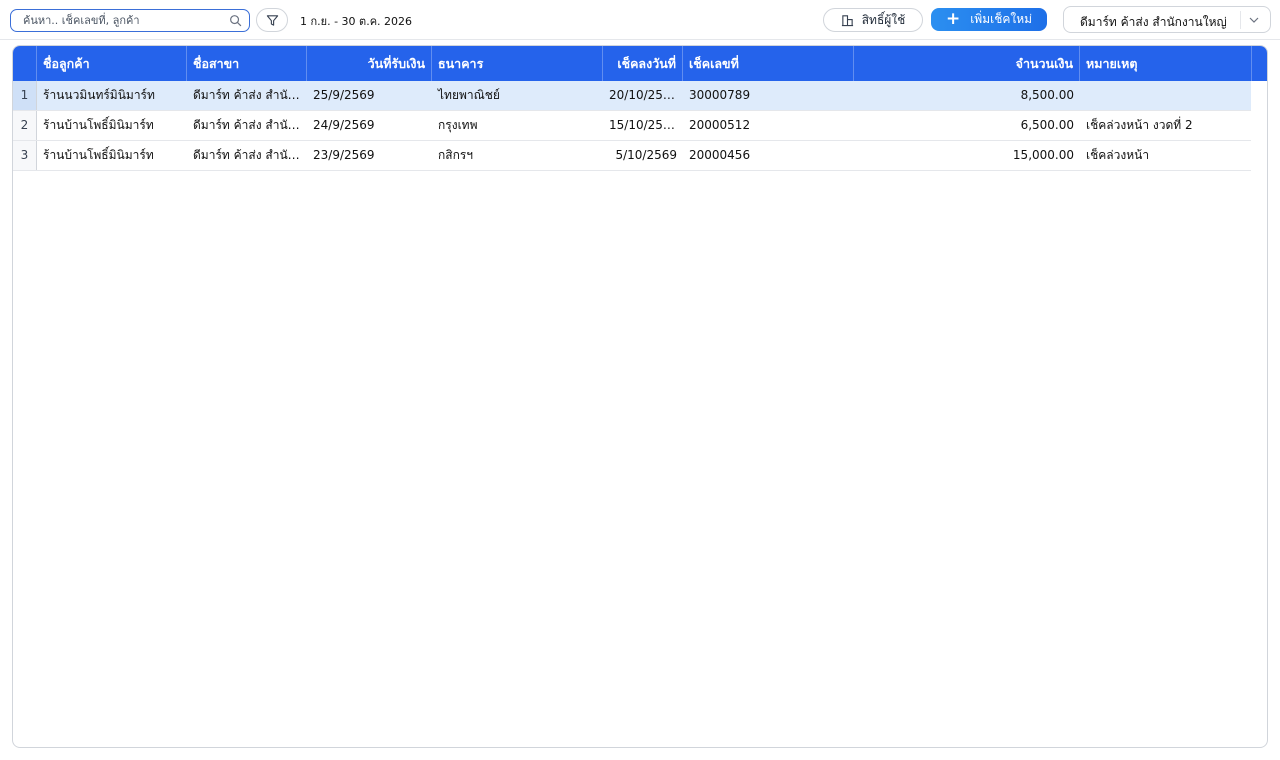 The width and height of the screenshot is (1280, 760). I want to click on permissions-label: สิทธิ์ผู้ใช้, so click(883, 19).